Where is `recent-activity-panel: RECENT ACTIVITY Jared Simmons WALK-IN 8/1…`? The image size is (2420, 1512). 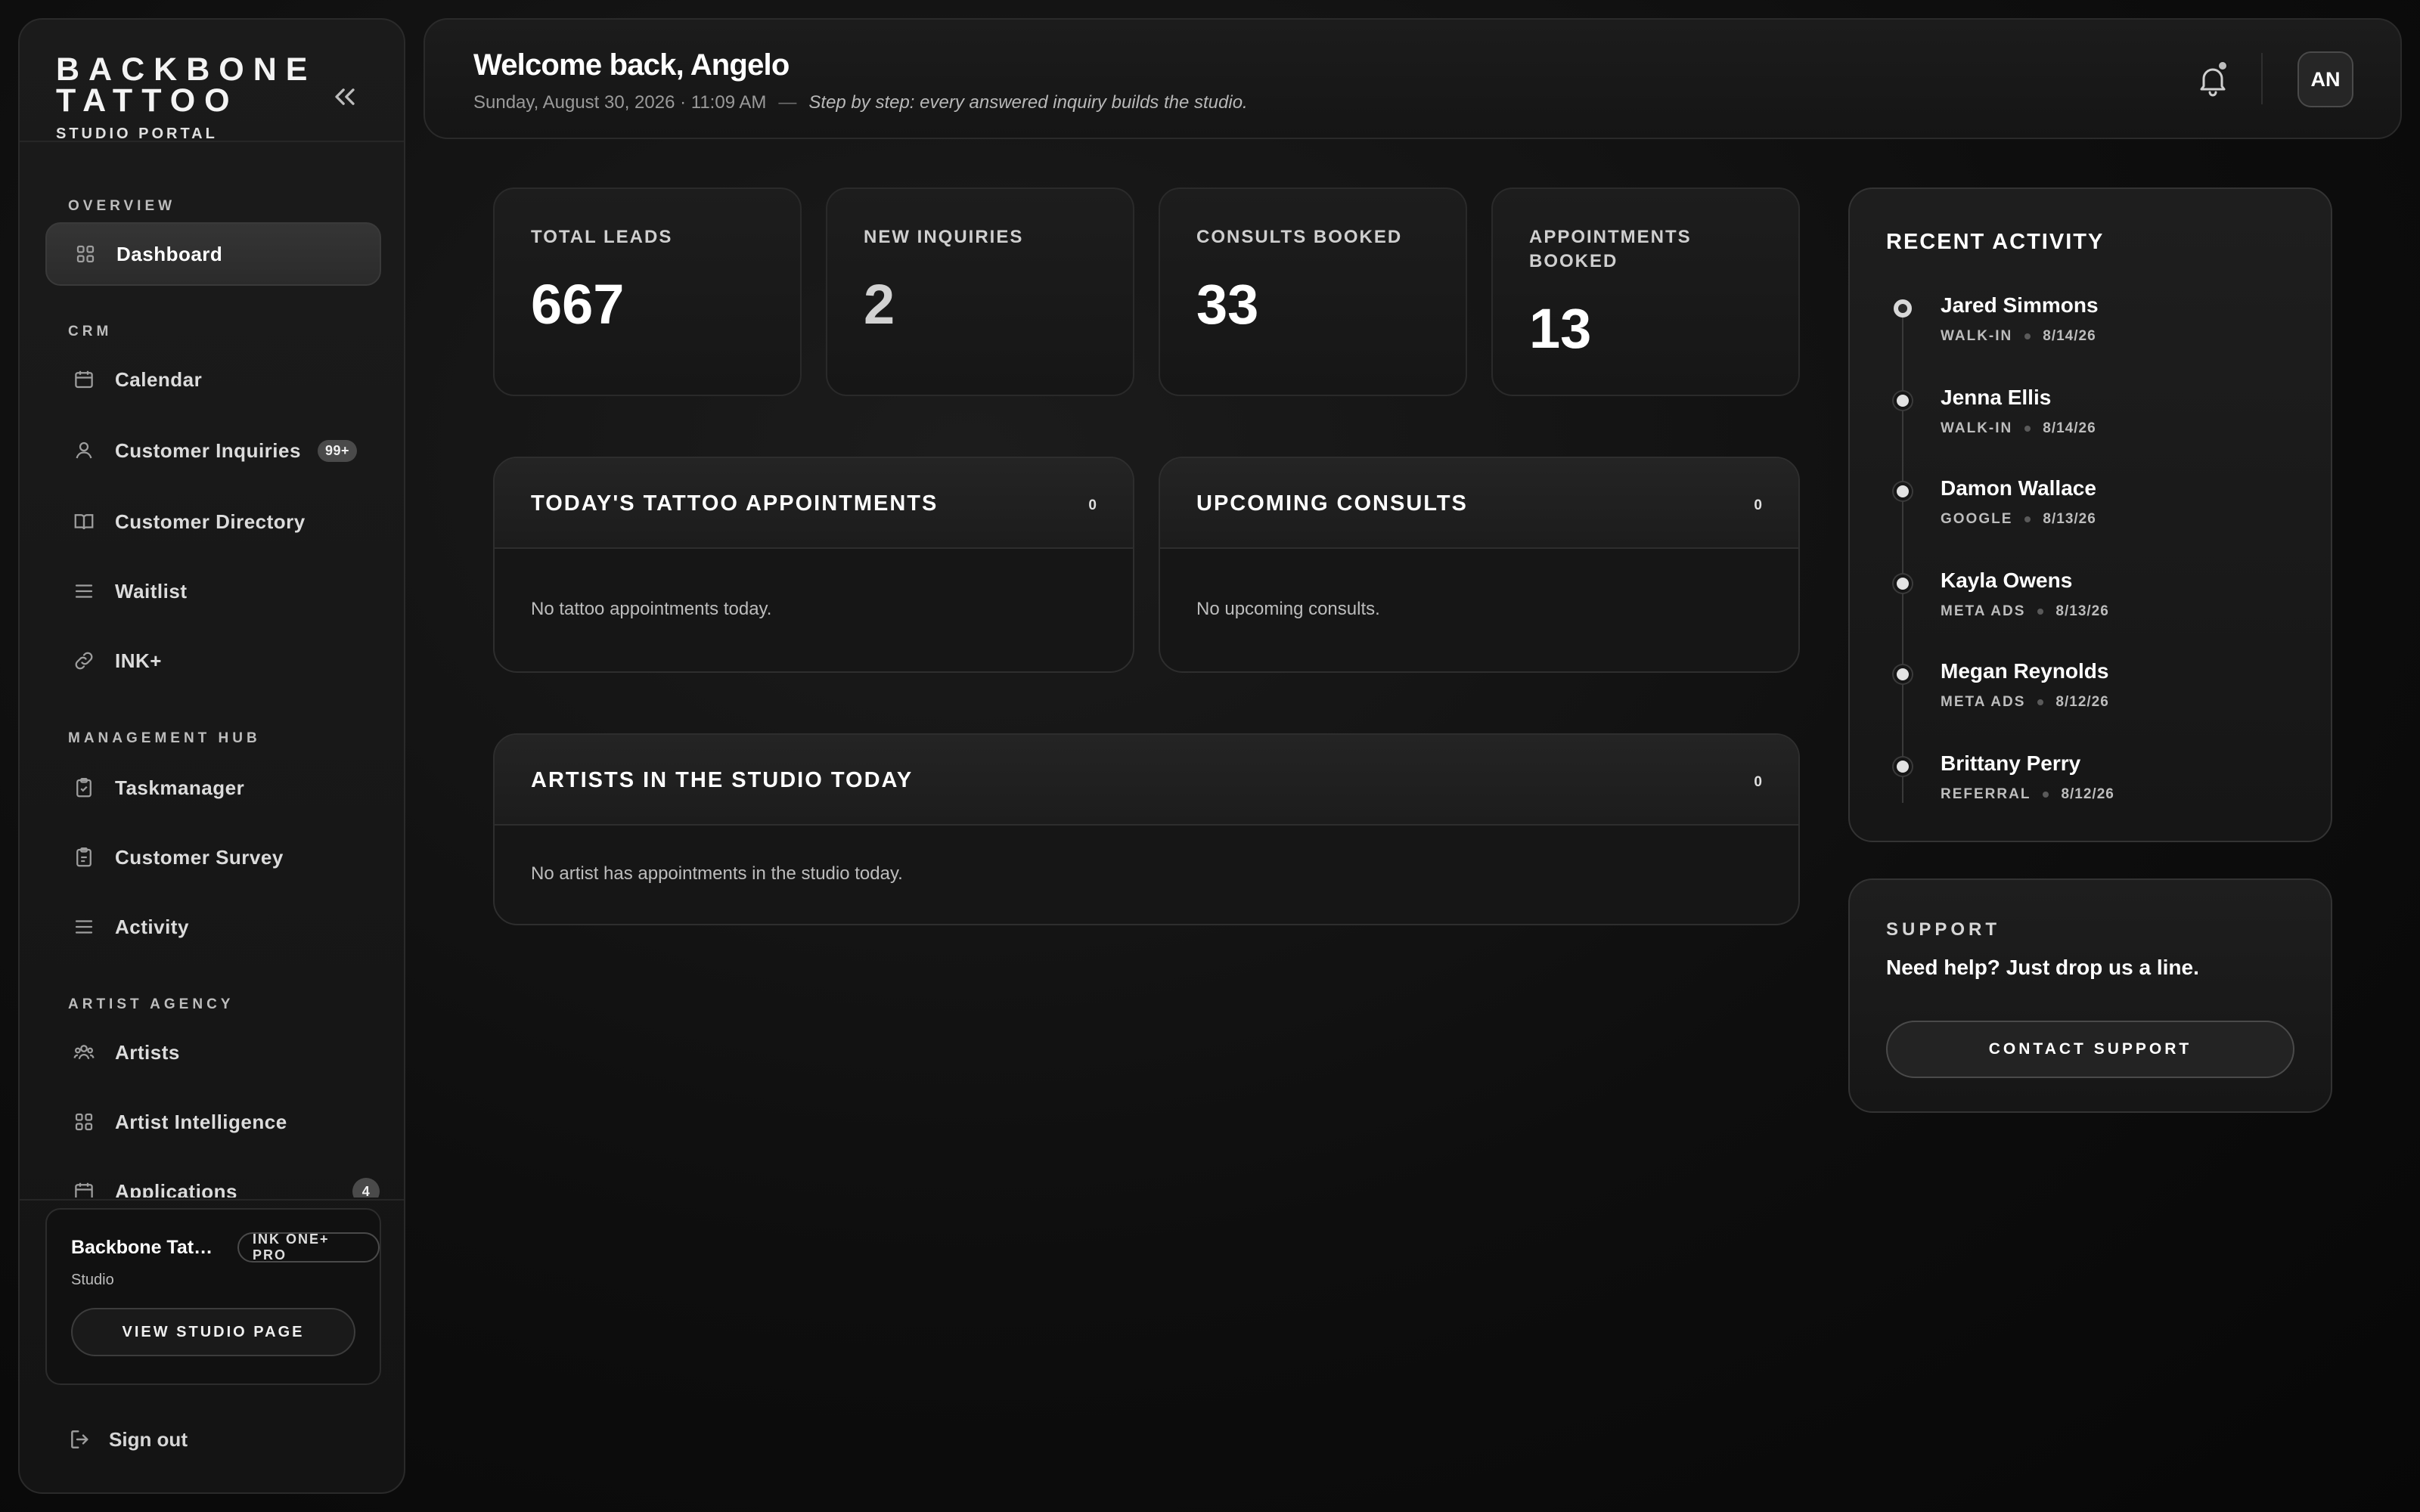
recent-activity-panel: RECENT ACTIVITY Jared Simmons WALK-IN 8/1… is located at coordinates (2090, 514).